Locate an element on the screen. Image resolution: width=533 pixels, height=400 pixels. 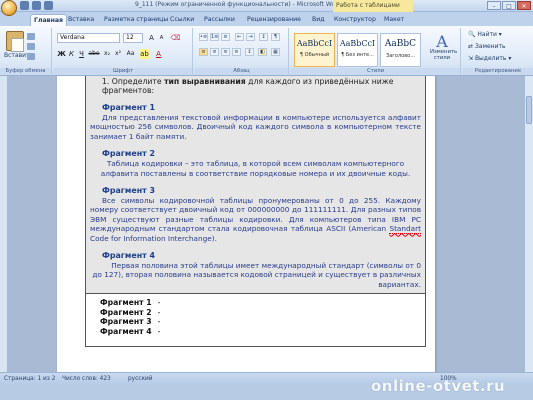
font-group-label: Шрифт is located at coordinates (123, 71).